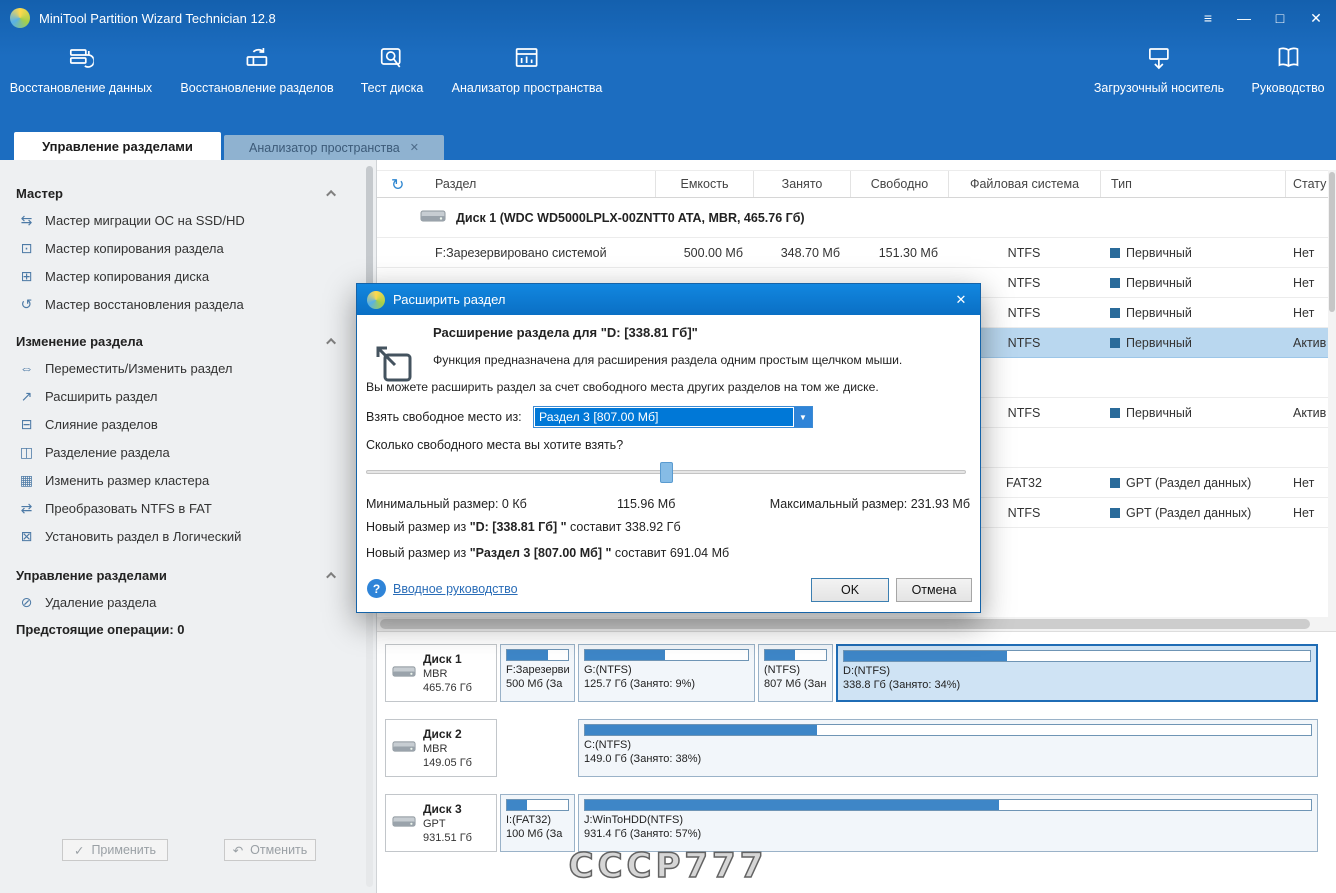  I want to click on tab-space-analyzer: Анализатор пространства ✕, so click(334, 147).